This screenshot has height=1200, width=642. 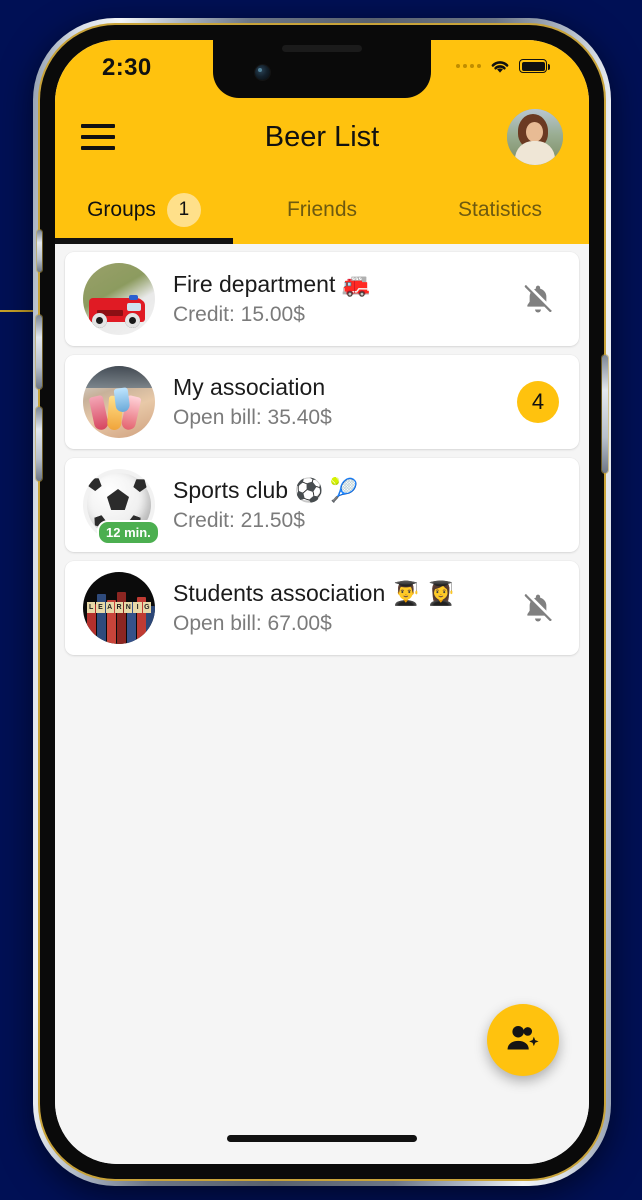 What do you see at coordinates (39, 444) in the screenshot?
I see `volume-down-button` at bounding box center [39, 444].